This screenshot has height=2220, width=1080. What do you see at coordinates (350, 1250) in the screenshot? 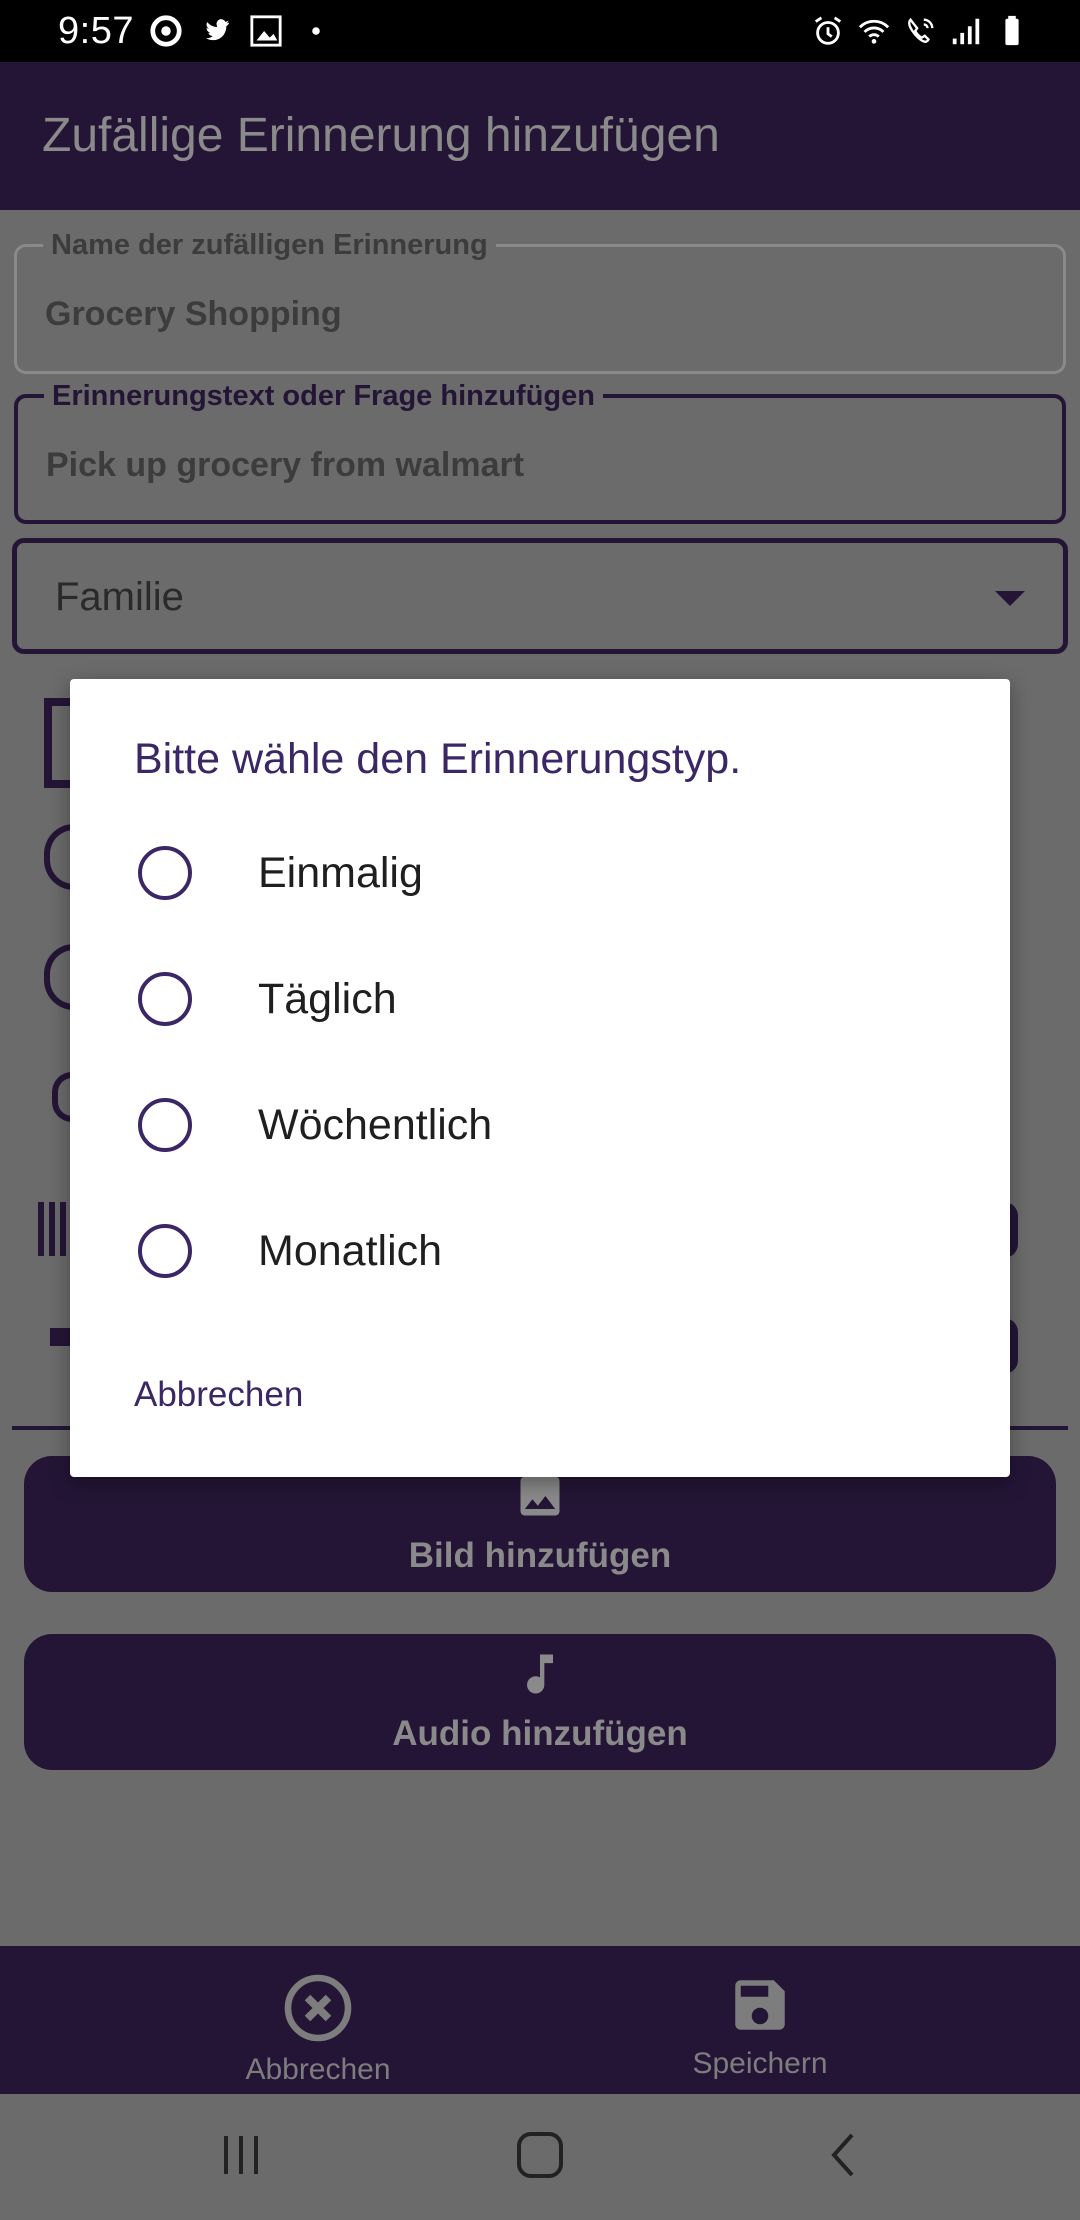
I see `option-label: Monatlich` at bounding box center [350, 1250].